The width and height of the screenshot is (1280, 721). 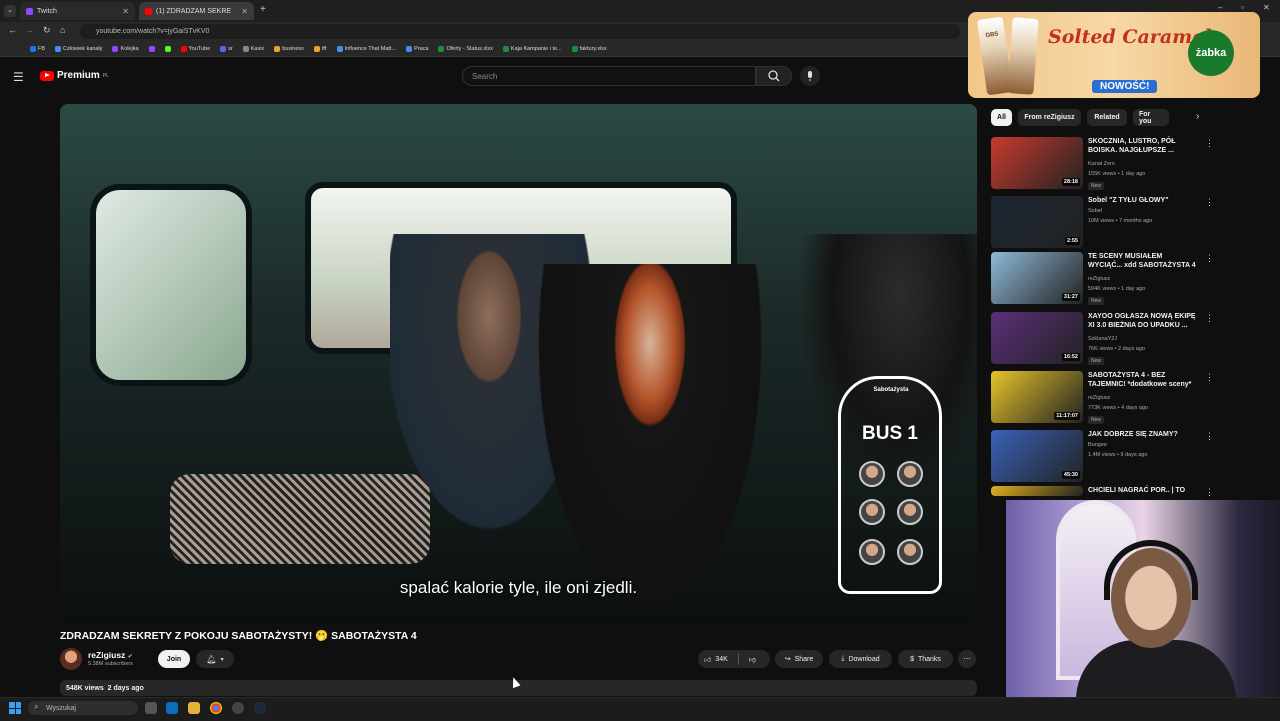 I want to click on like-button: 👍︎ 34K, so click(x=716, y=659).